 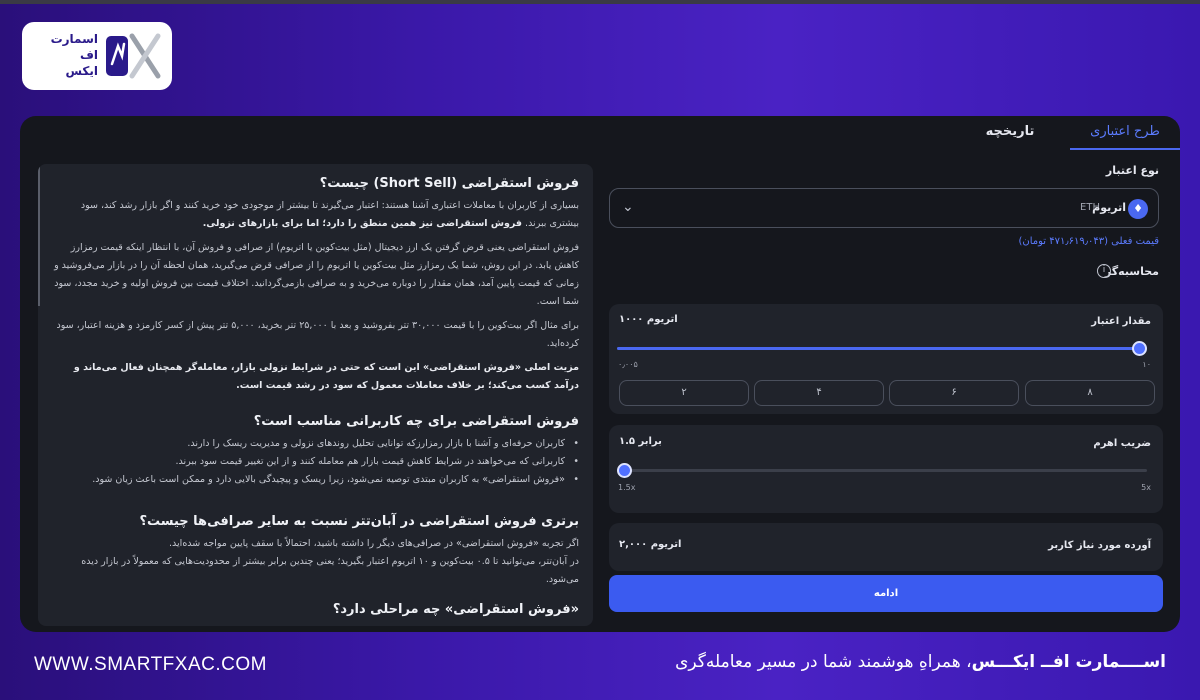 I want to click on slider-fill, so click(x=882, y=348).